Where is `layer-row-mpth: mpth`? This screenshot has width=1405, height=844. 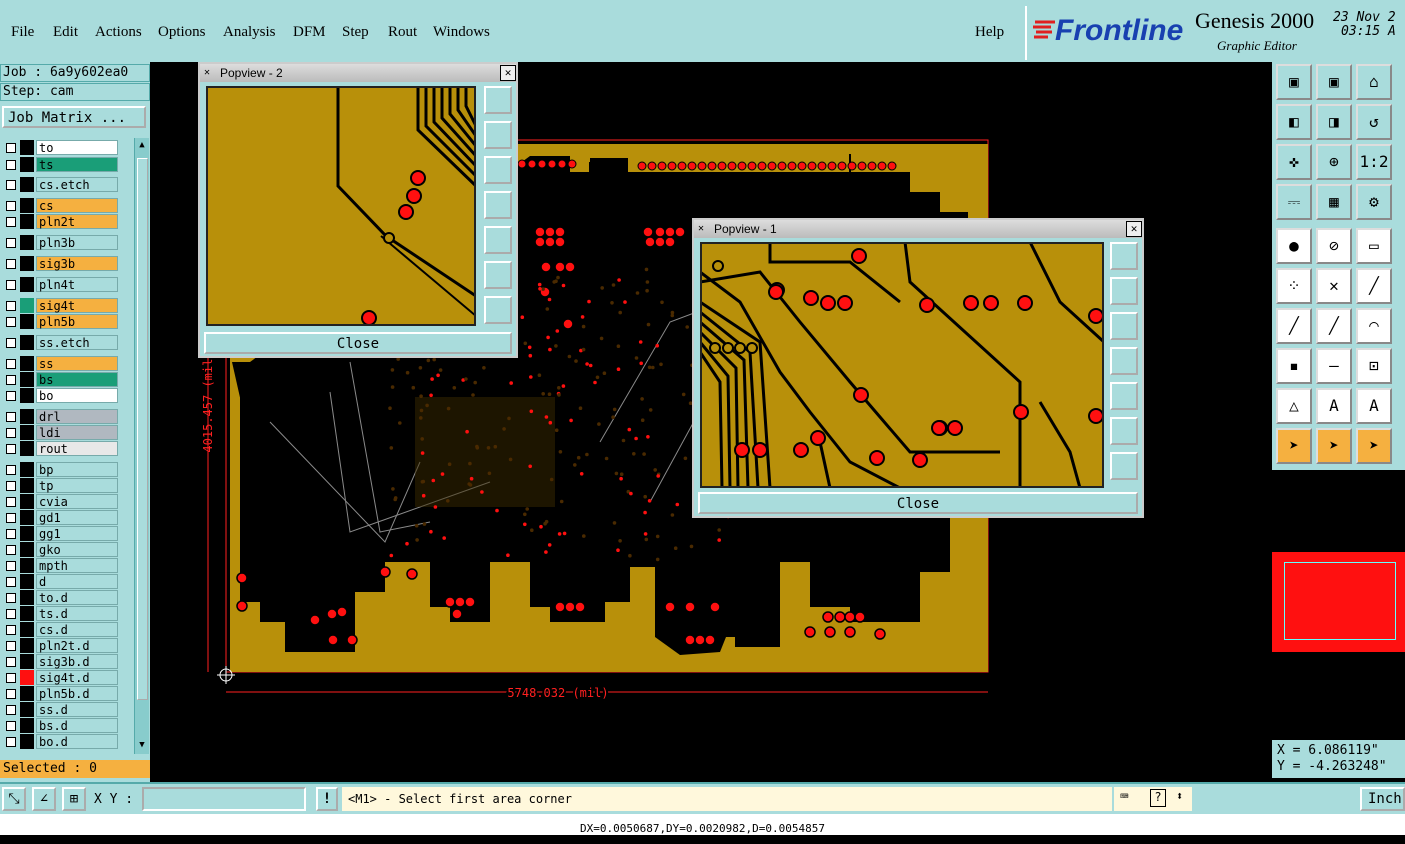 layer-row-mpth: mpth is located at coordinates (66, 565).